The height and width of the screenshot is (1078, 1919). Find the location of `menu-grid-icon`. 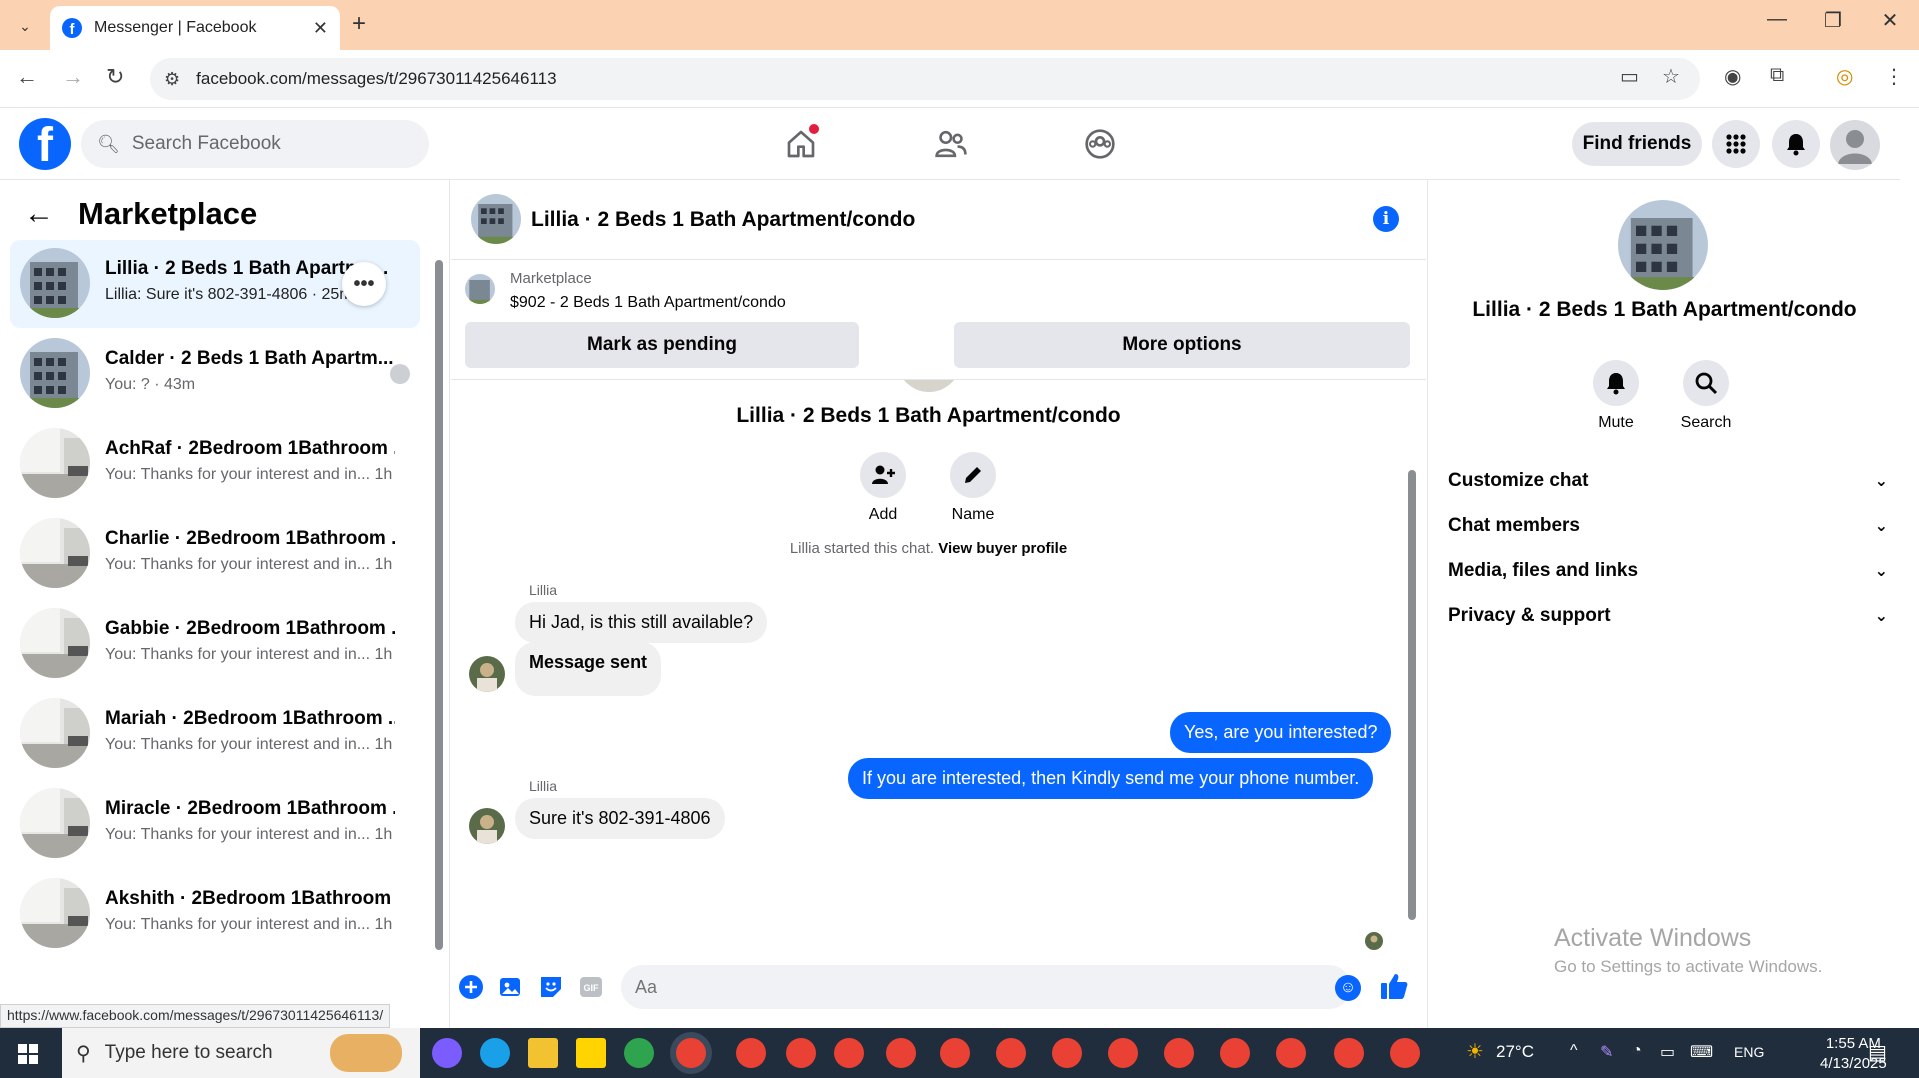

menu-grid-icon is located at coordinates (1736, 144).